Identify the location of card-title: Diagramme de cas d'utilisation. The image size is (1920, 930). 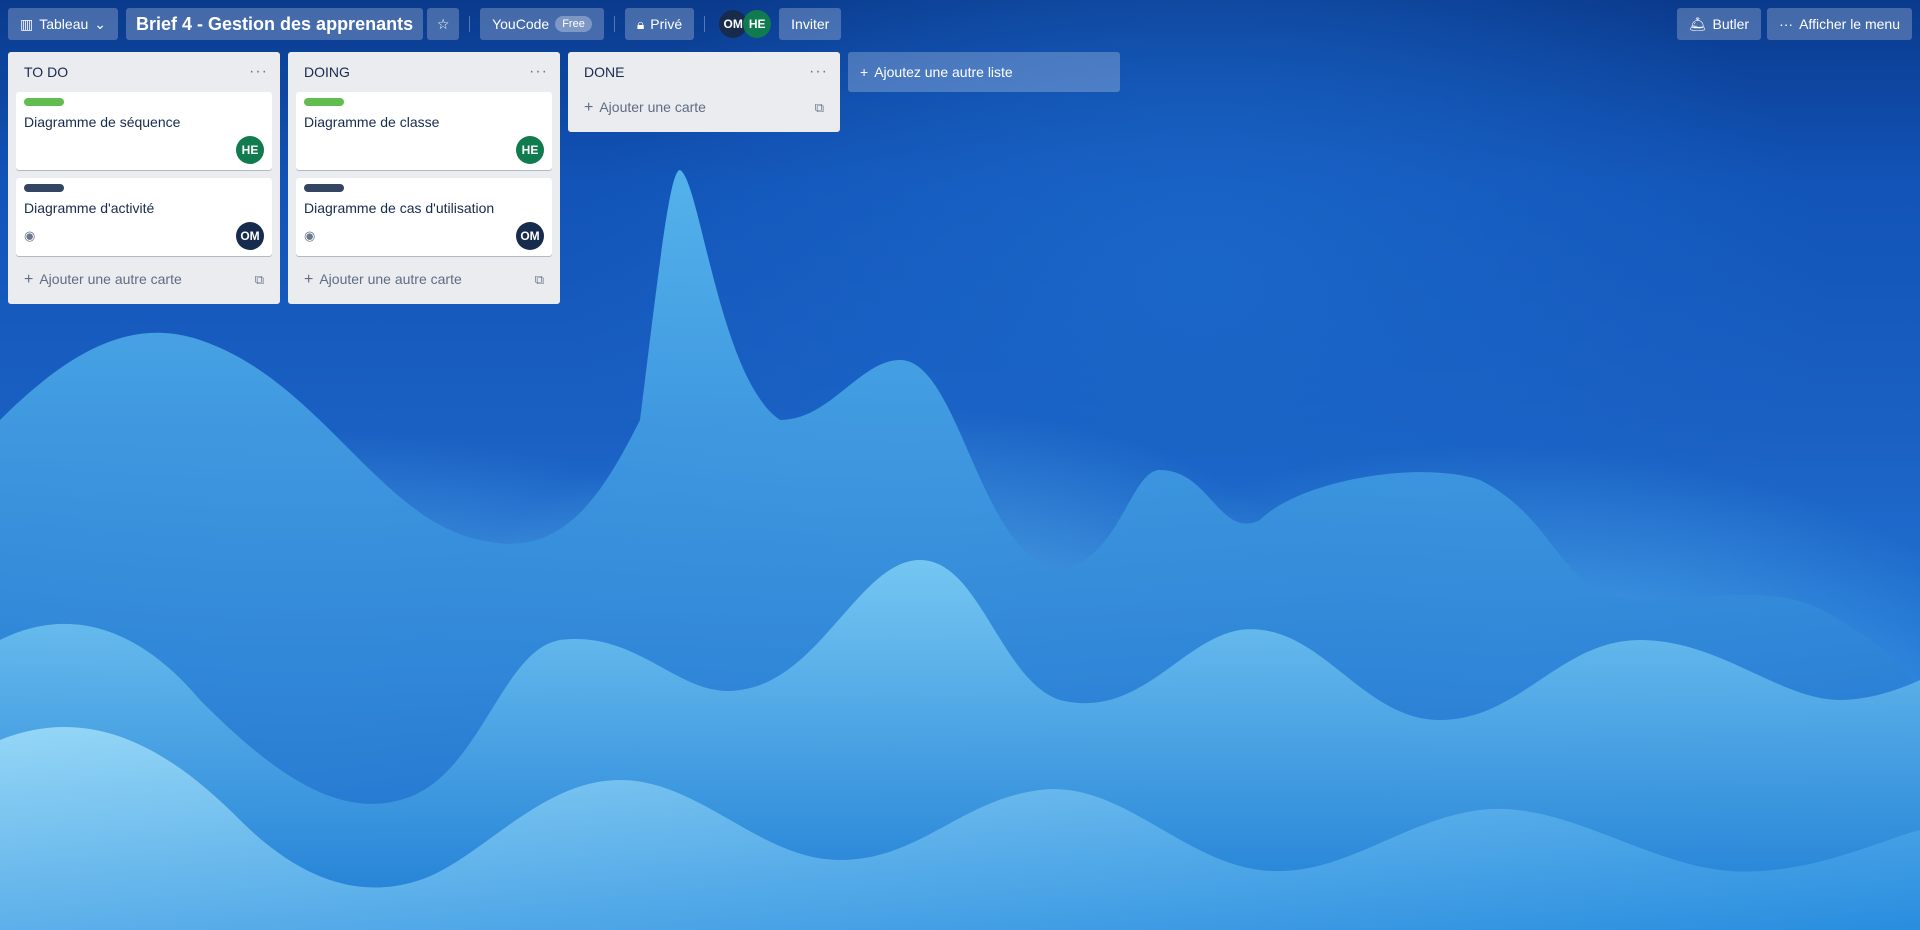
(399, 208).